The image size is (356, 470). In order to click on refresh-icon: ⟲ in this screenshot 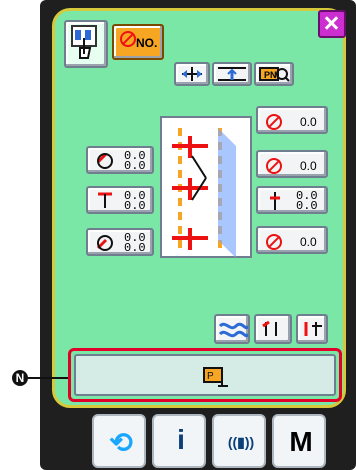, I will do `click(121, 442)`.